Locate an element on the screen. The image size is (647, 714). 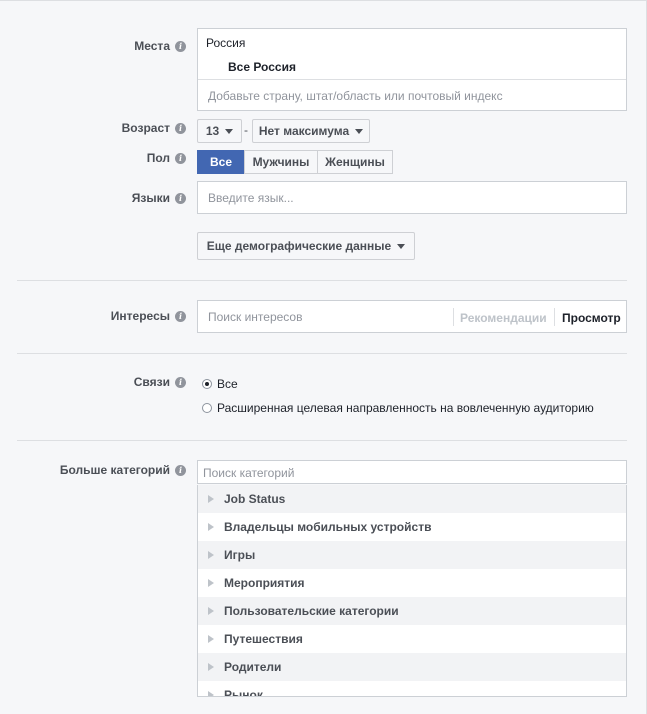
list-item: Пользовательские категории is located at coordinates (412, 611).